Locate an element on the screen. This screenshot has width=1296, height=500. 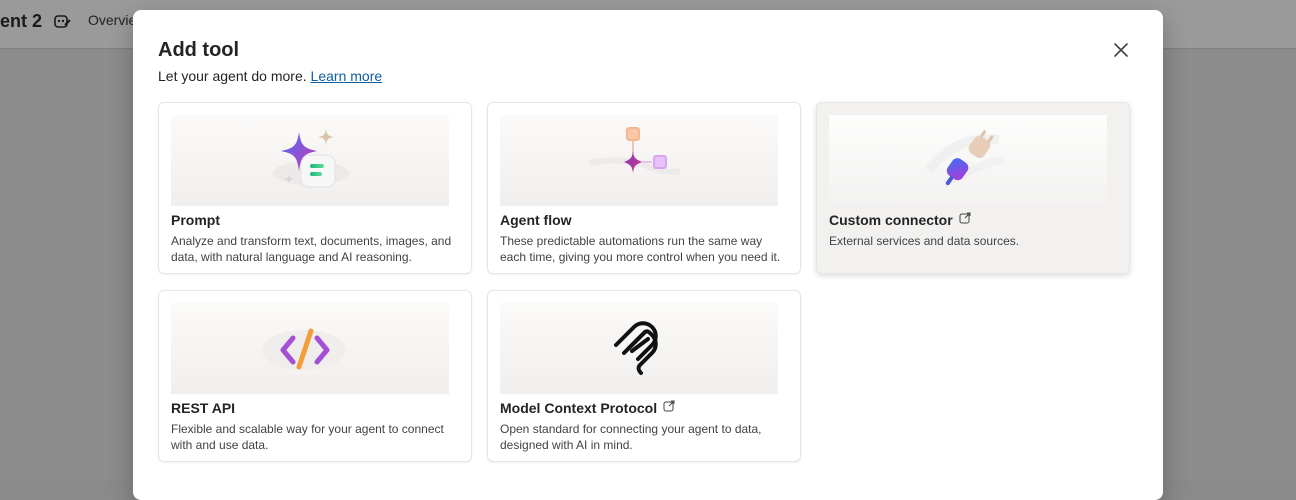
card-title: REST API is located at coordinates (203, 408).